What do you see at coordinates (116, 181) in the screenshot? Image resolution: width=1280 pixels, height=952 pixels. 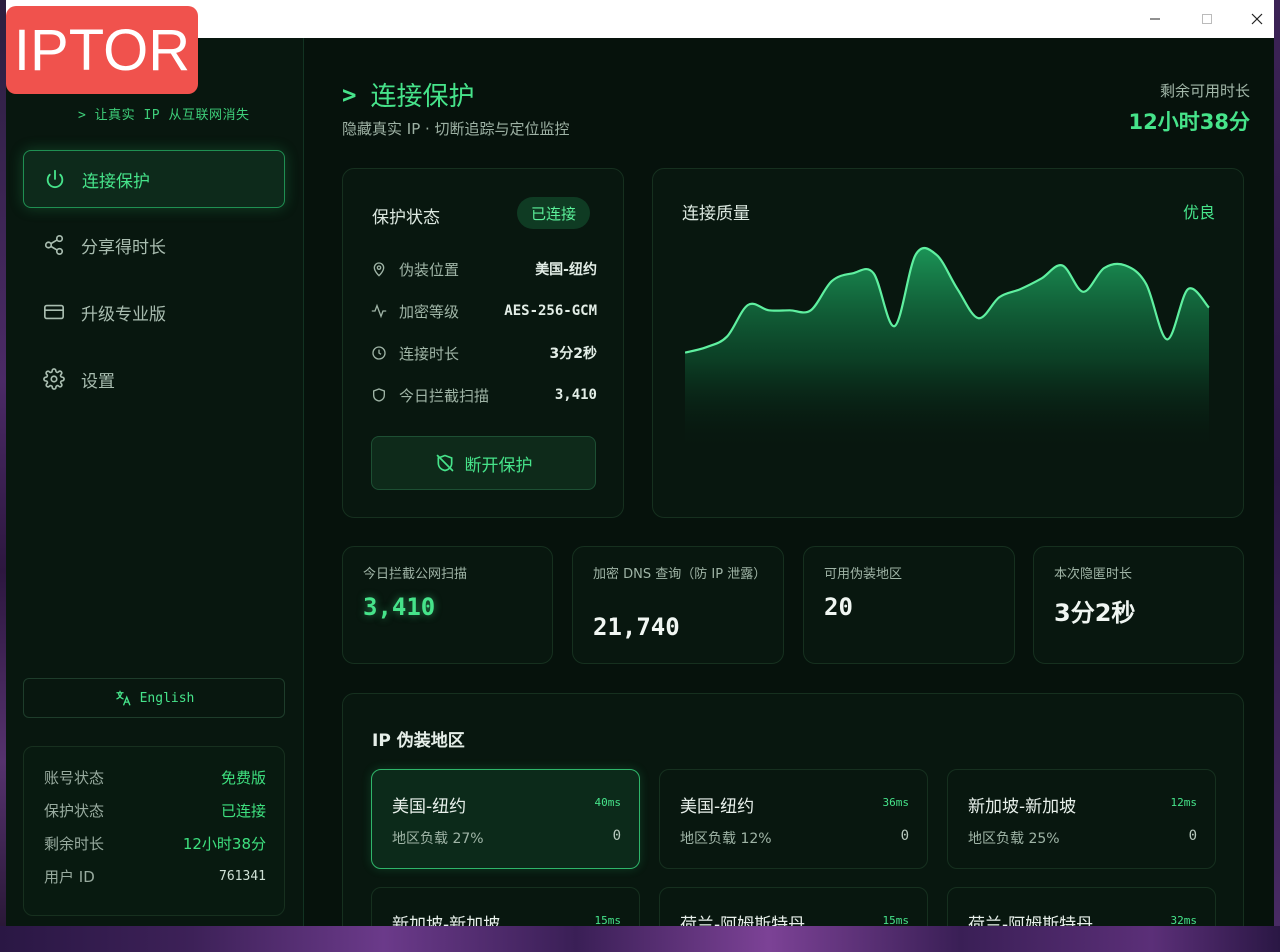 I see `sidebar-item-label: 连接保护` at bounding box center [116, 181].